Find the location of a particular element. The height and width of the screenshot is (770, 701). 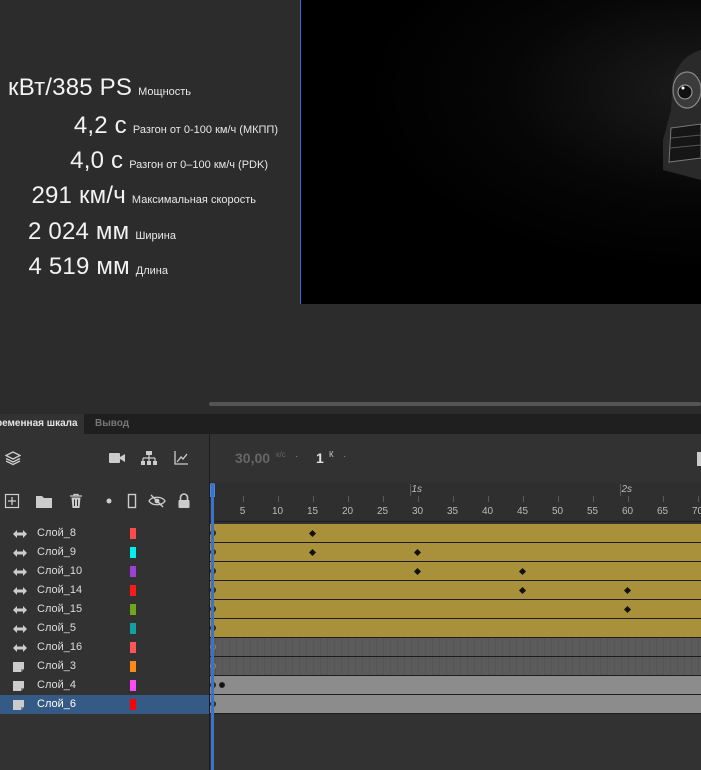

layer-name: Слой_5 is located at coordinates (56, 628).